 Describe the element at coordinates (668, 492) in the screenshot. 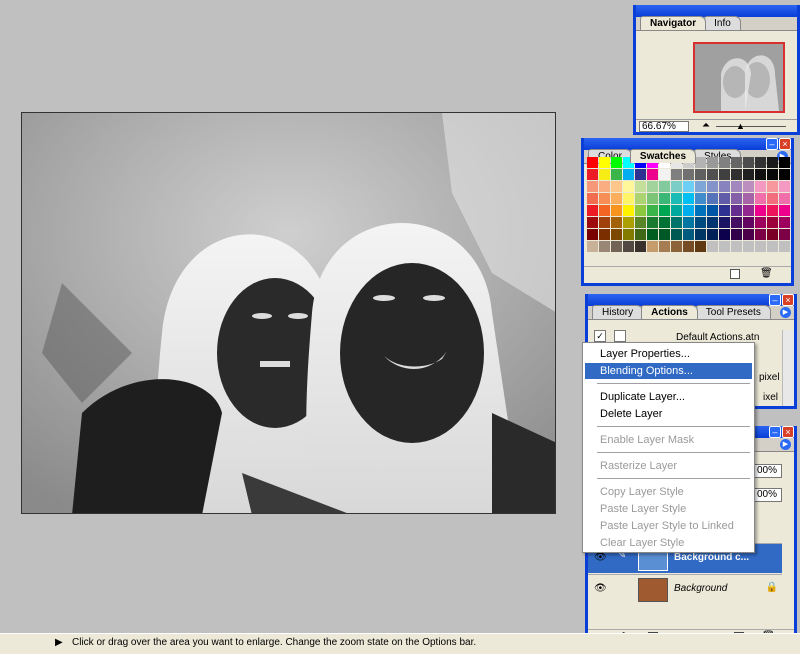

I see `menu-item-copy-layer-style: Copy Layer Style` at that location.